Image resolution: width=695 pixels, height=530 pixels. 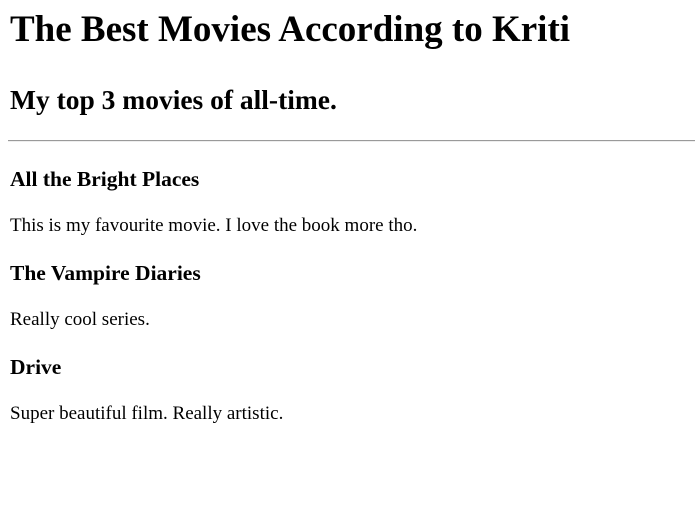 What do you see at coordinates (105, 273) in the screenshot?
I see `movie-title: The Vampire Diaries` at bounding box center [105, 273].